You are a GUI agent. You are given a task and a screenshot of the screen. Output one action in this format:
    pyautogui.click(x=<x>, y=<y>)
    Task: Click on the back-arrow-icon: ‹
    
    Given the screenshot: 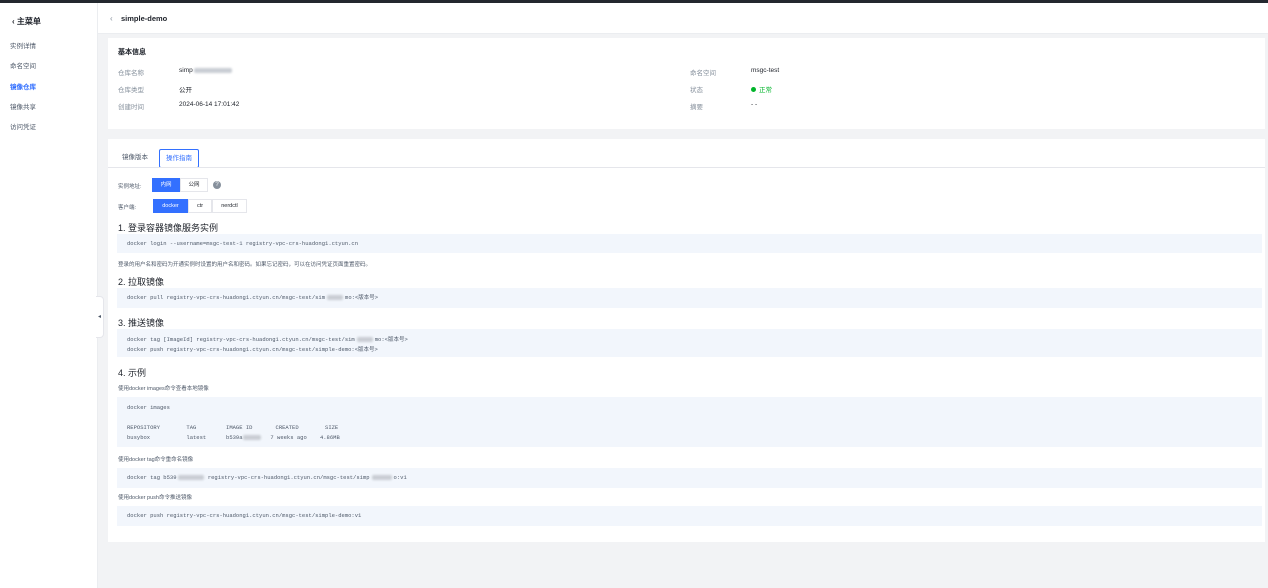 What is the action you would take?
    pyautogui.click(x=111, y=18)
    